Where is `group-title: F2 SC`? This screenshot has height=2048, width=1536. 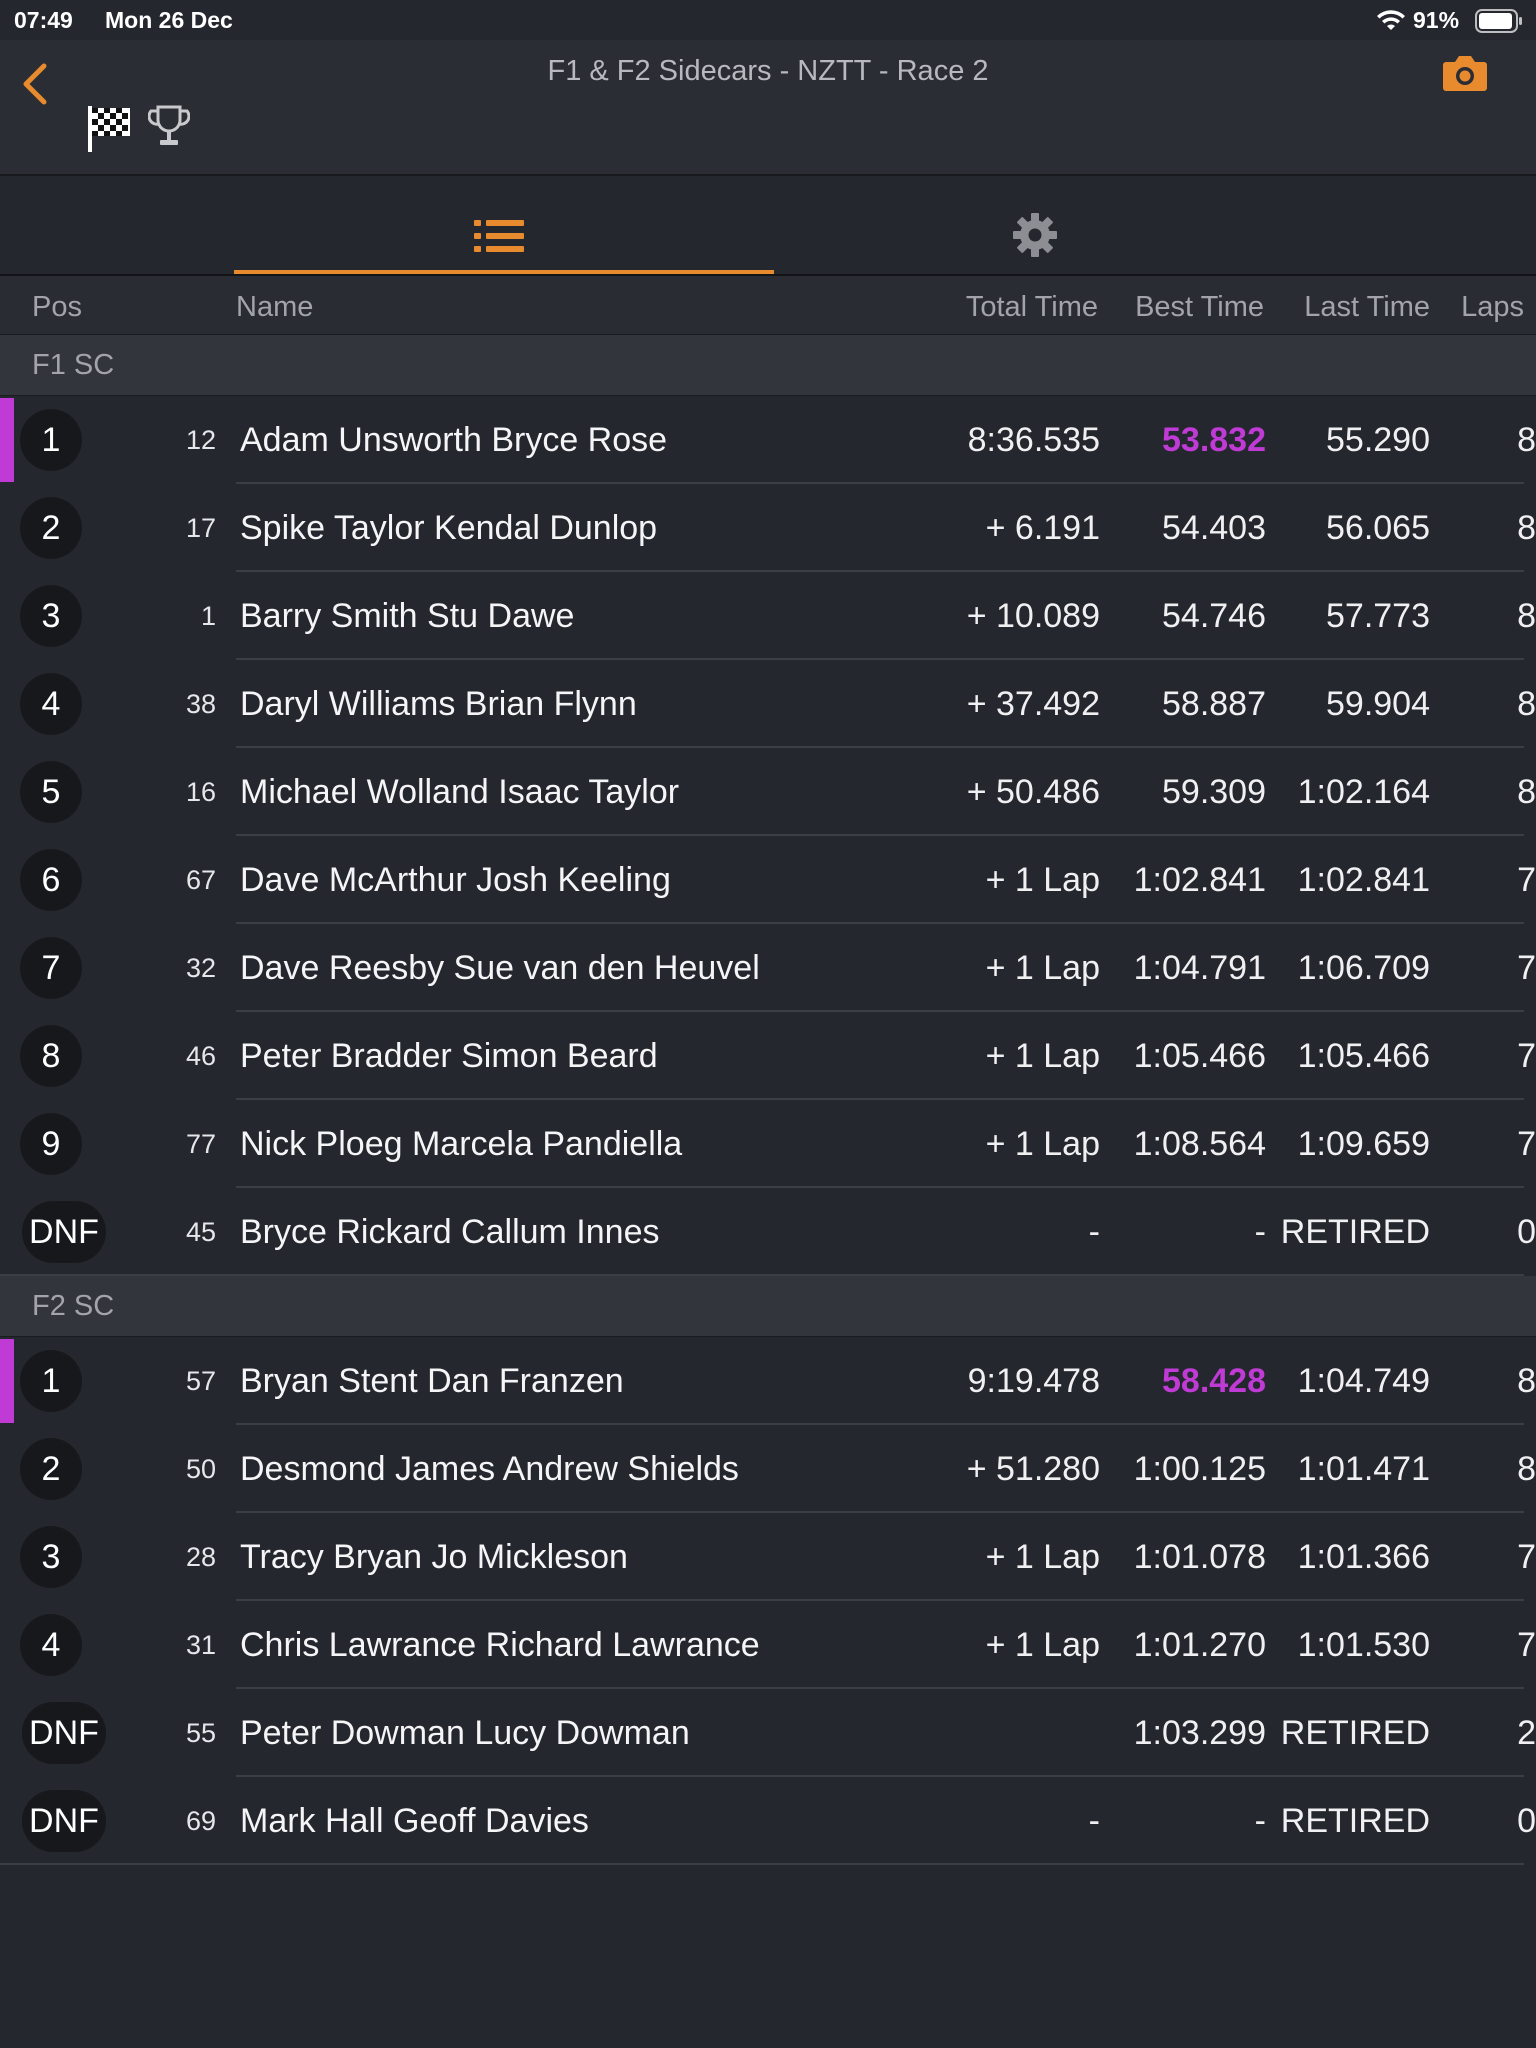
group-title: F2 SC is located at coordinates (73, 1306).